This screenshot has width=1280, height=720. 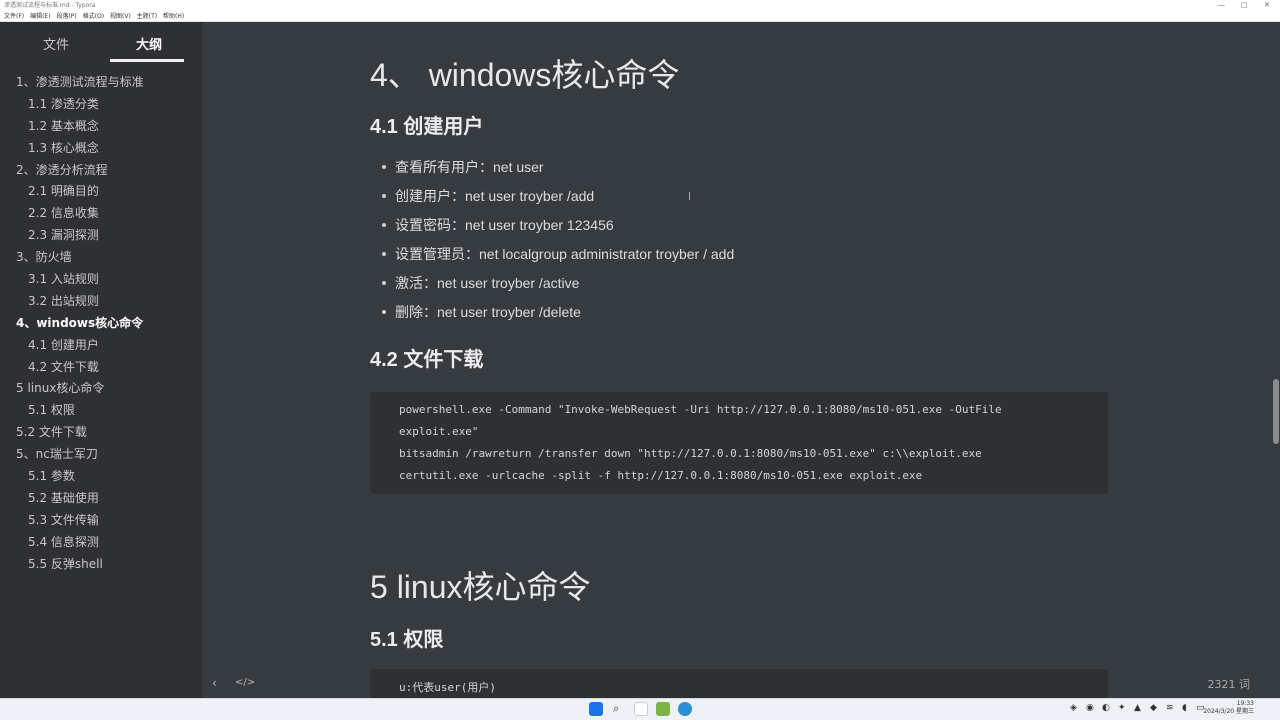 I want to click on outline-item: 5、nc瑞士军刀, so click(x=101, y=455).